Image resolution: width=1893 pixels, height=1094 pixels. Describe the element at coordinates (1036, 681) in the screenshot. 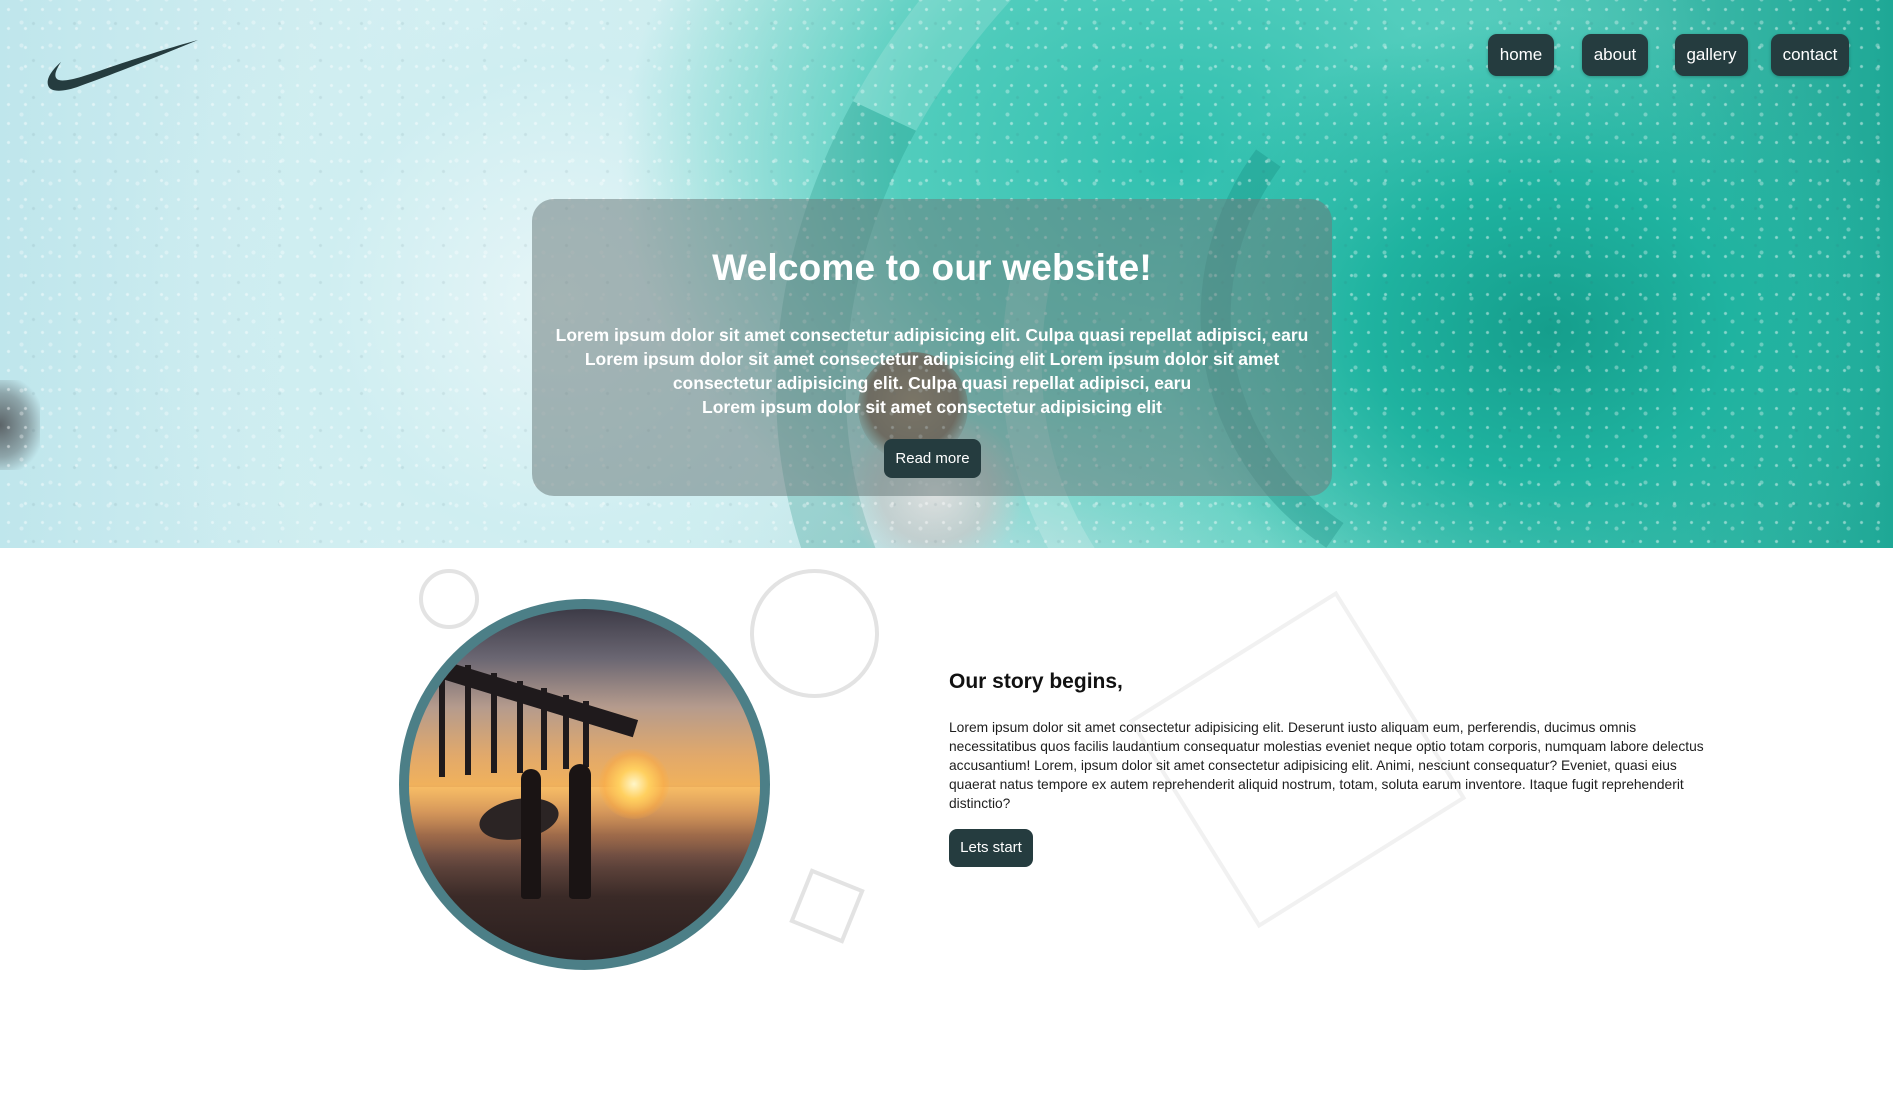

I see `story-title: Our story begins,` at that location.